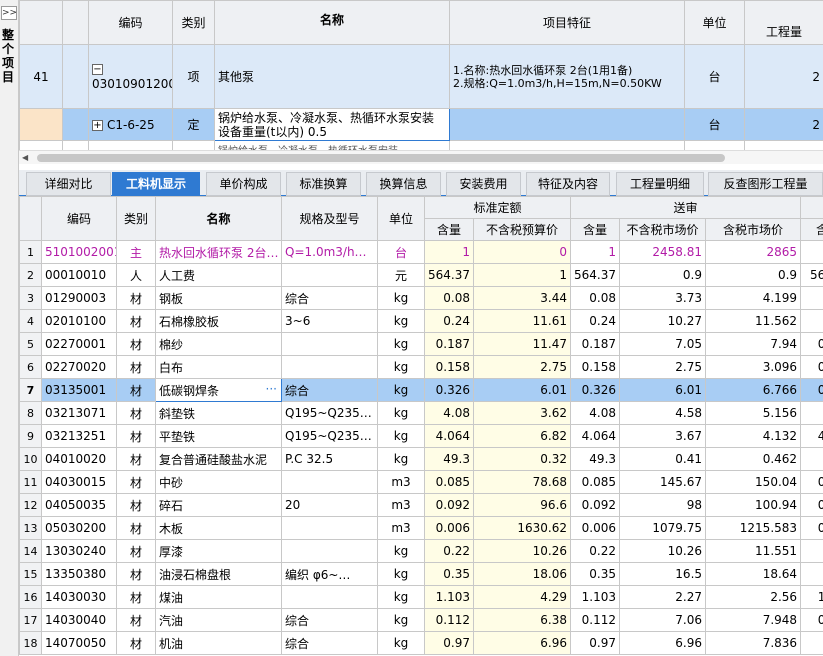 The image size is (823, 656). Describe the element at coordinates (568, 184) in the screenshot. I see `tab-features-content: 特征及内容` at that location.